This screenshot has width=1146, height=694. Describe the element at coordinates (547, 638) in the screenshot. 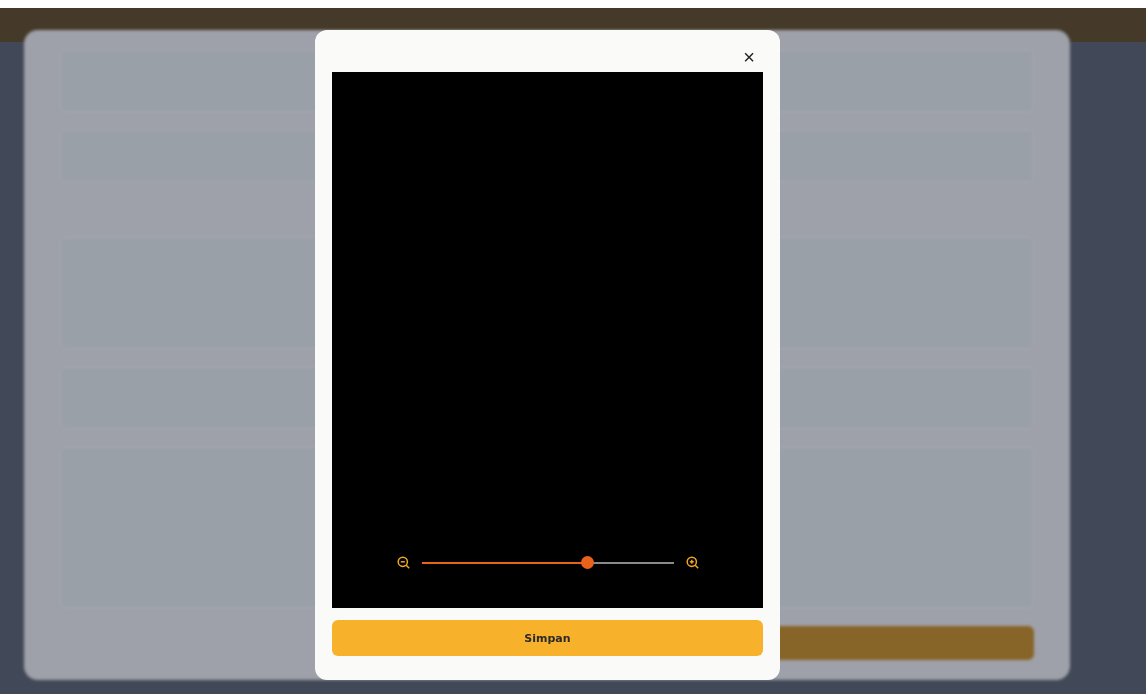

I see `save-button: Simpan` at that location.